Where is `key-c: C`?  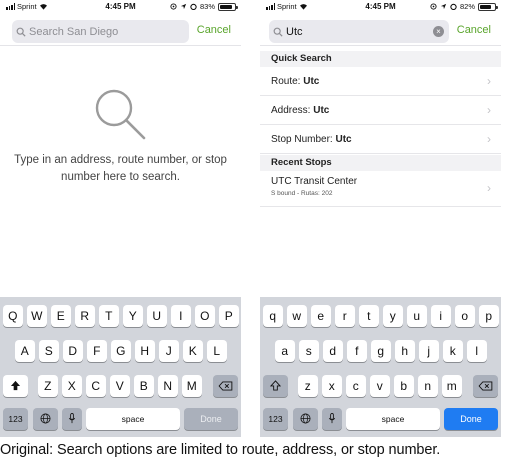
key-c: C is located at coordinates (96, 386).